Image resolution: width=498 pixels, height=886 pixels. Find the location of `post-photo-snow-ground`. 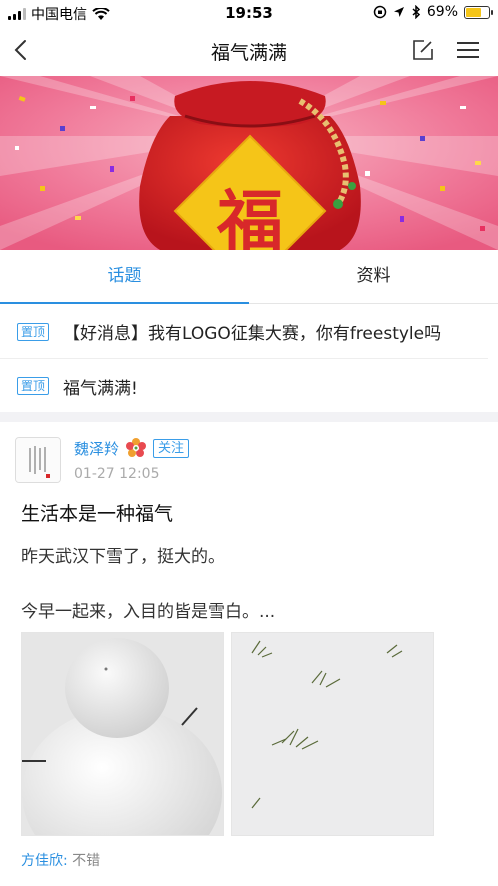

post-photo-snow-ground is located at coordinates (332, 734).